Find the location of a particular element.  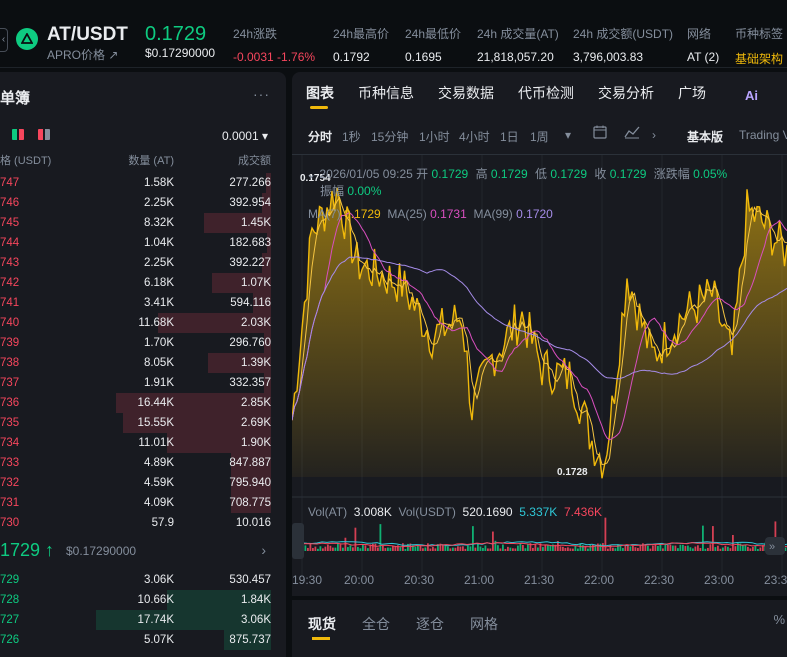

stat-value: -0.0031 -1.76% is located at coordinates (274, 57).